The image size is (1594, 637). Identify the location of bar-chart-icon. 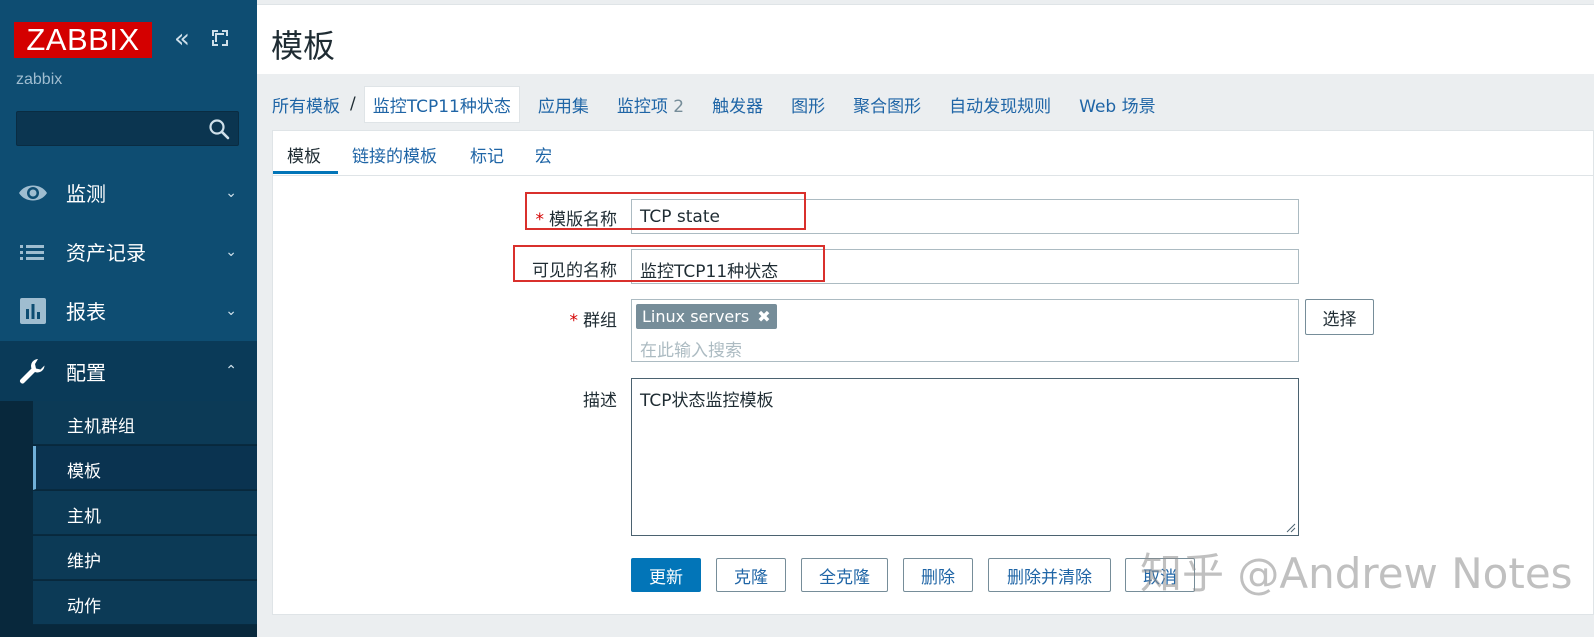
(33, 311).